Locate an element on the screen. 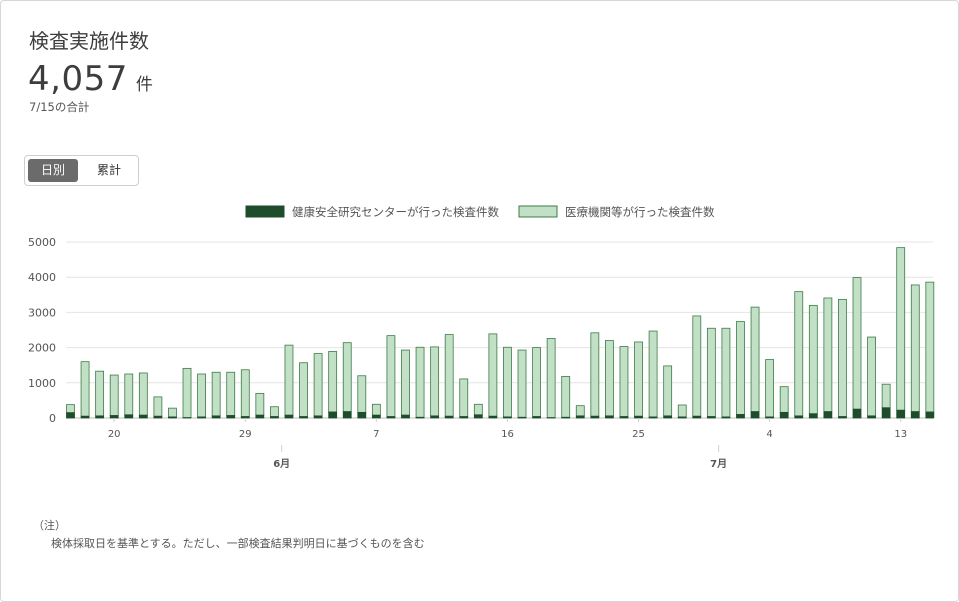  x-tick-label: 25 is located at coordinates (638, 434).